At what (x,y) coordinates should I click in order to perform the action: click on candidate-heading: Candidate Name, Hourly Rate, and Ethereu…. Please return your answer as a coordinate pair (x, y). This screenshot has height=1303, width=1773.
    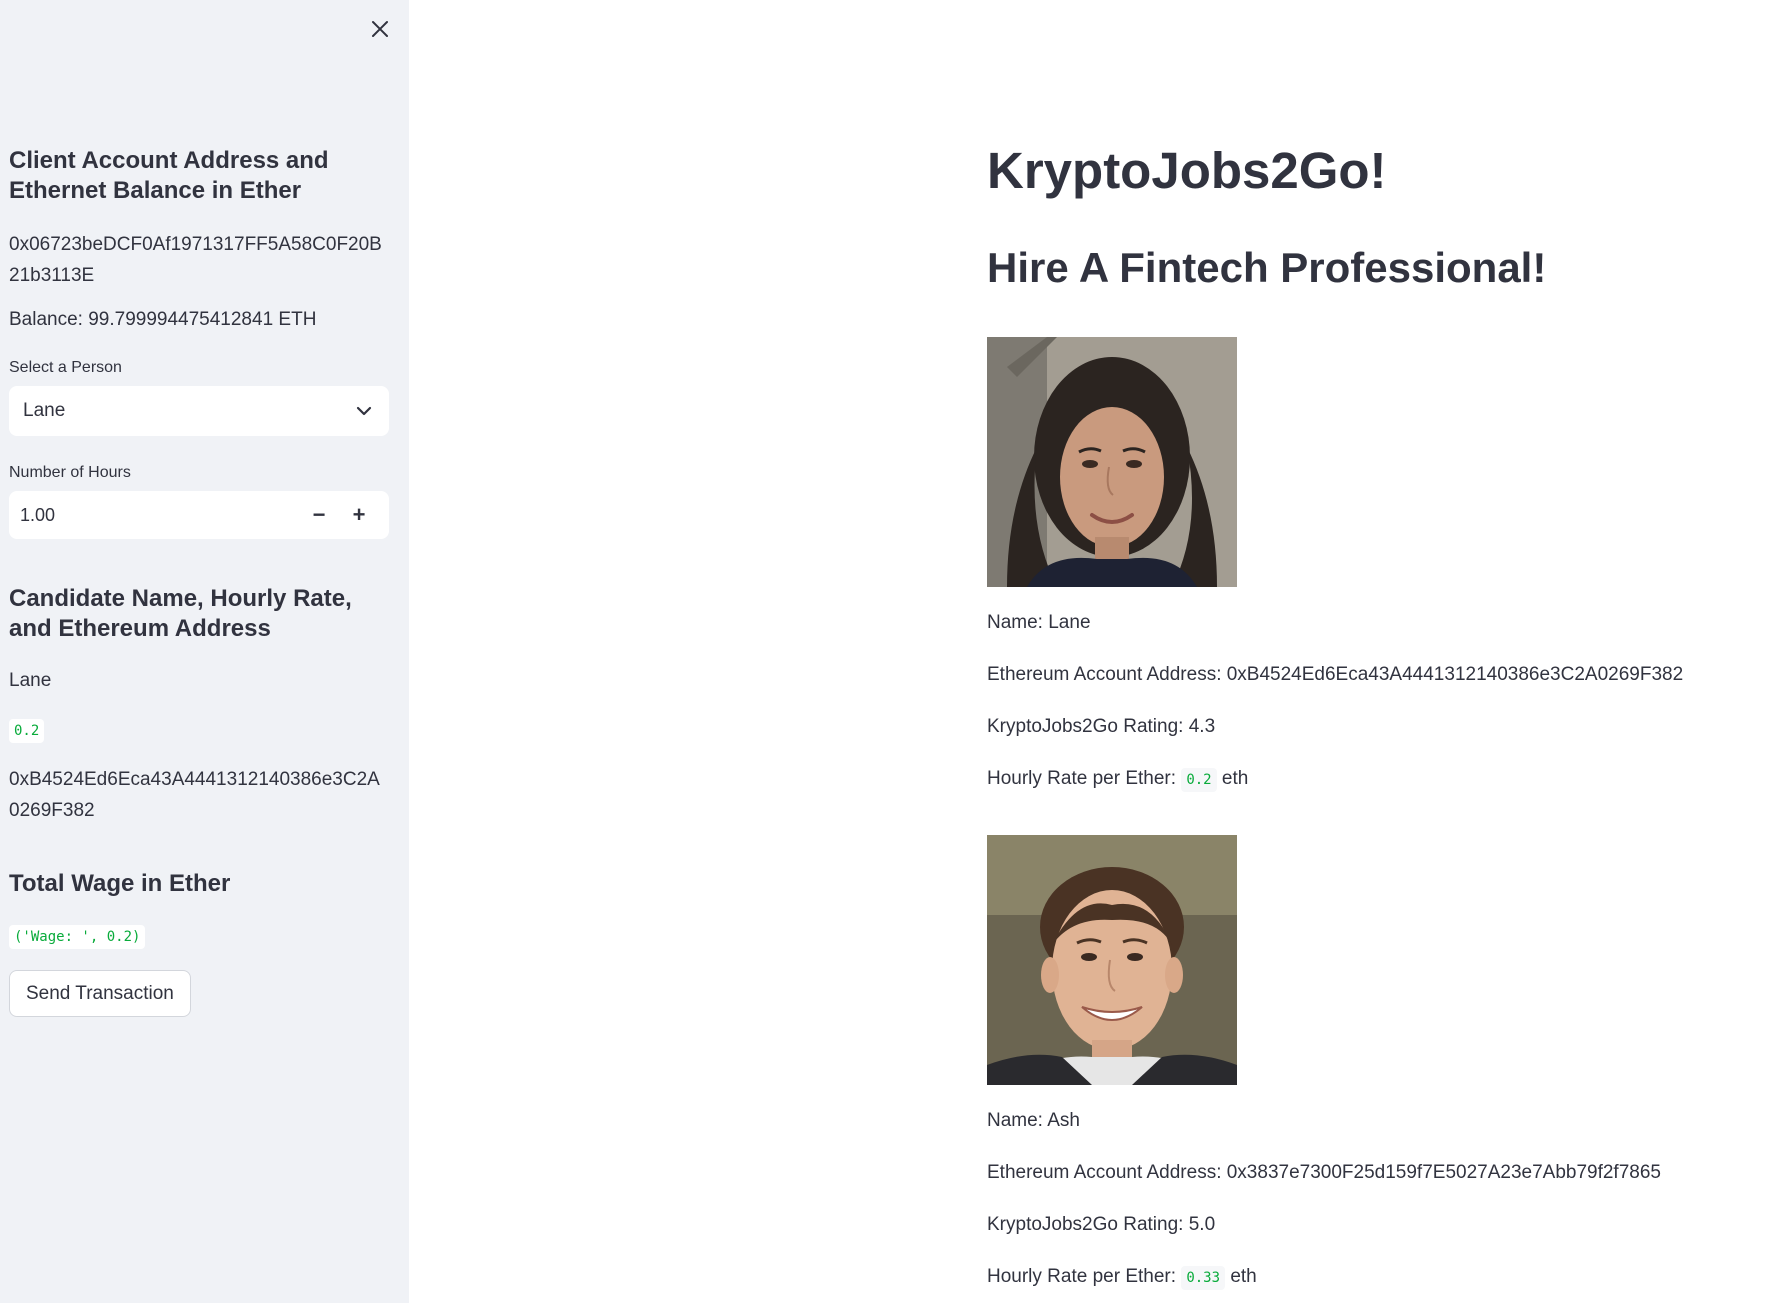
    Looking at the image, I should click on (180, 613).